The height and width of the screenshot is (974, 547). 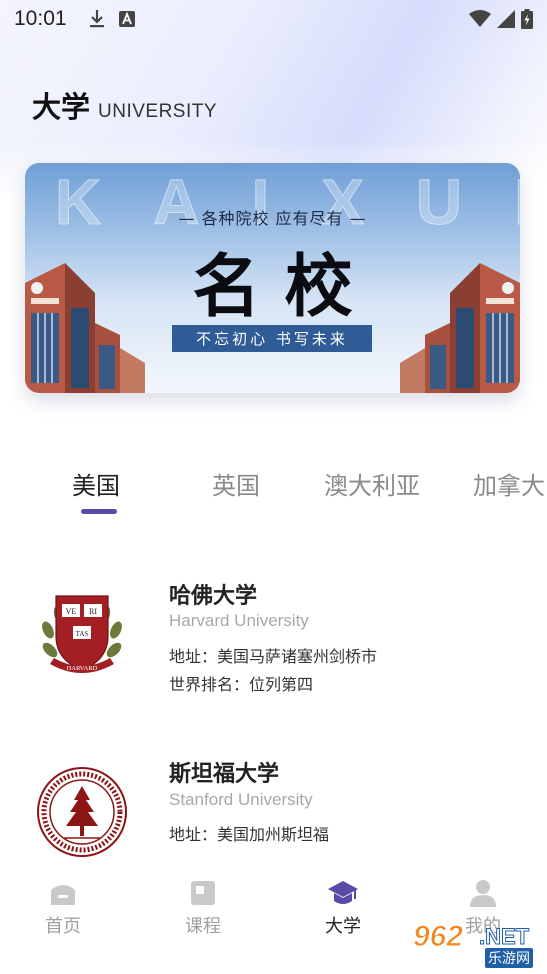 I want to click on nav-item-university: 大学, so click(x=343, y=908).